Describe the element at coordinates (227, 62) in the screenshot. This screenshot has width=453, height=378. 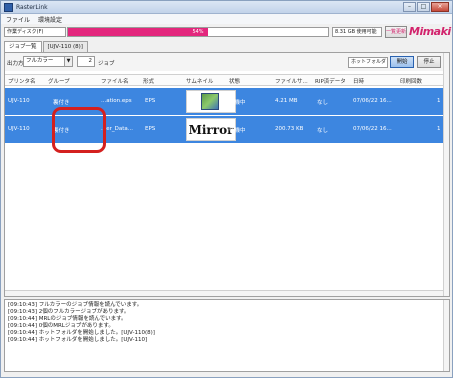
I see `job-toolbar: 出力方法 フルカラー ▼ 2 ジョブ ホットフォルダ 開始 停止` at that location.